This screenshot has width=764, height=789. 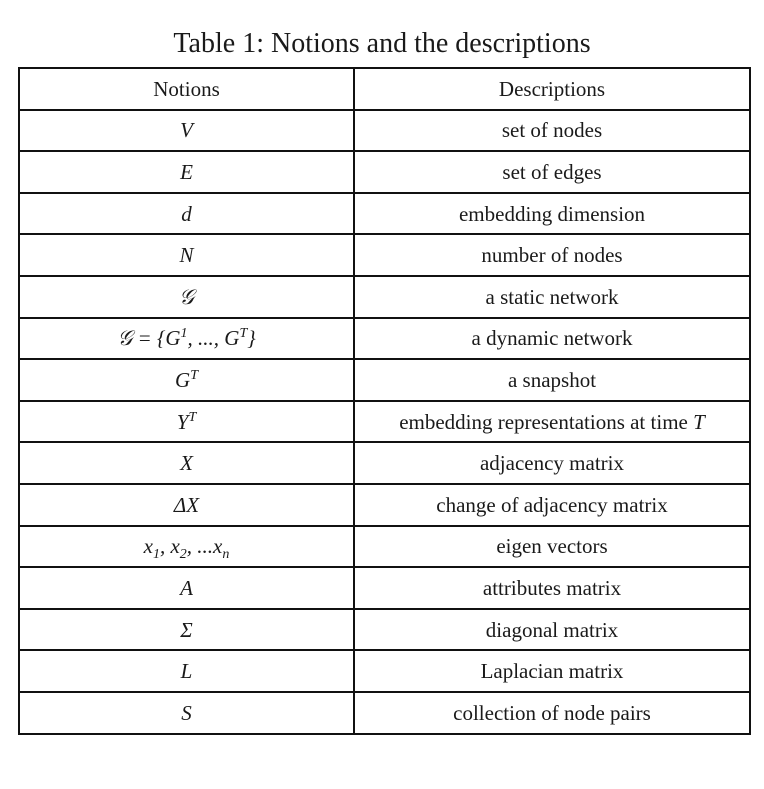 I want to click on table-row: YT embedding representations at time T, so click(x=384, y=421).